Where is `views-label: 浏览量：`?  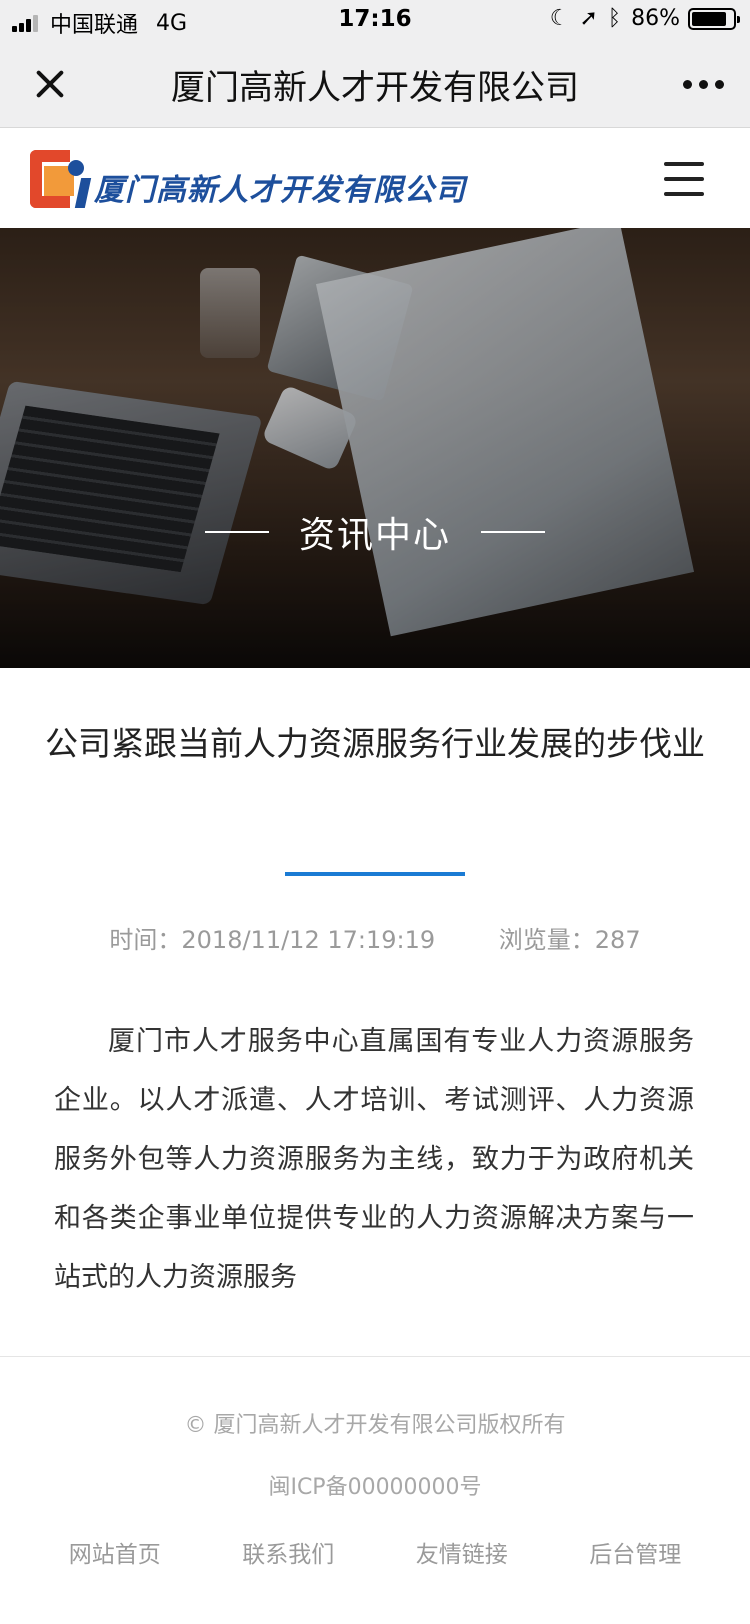
views-label: 浏览量： is located at coordinates (546, 940).